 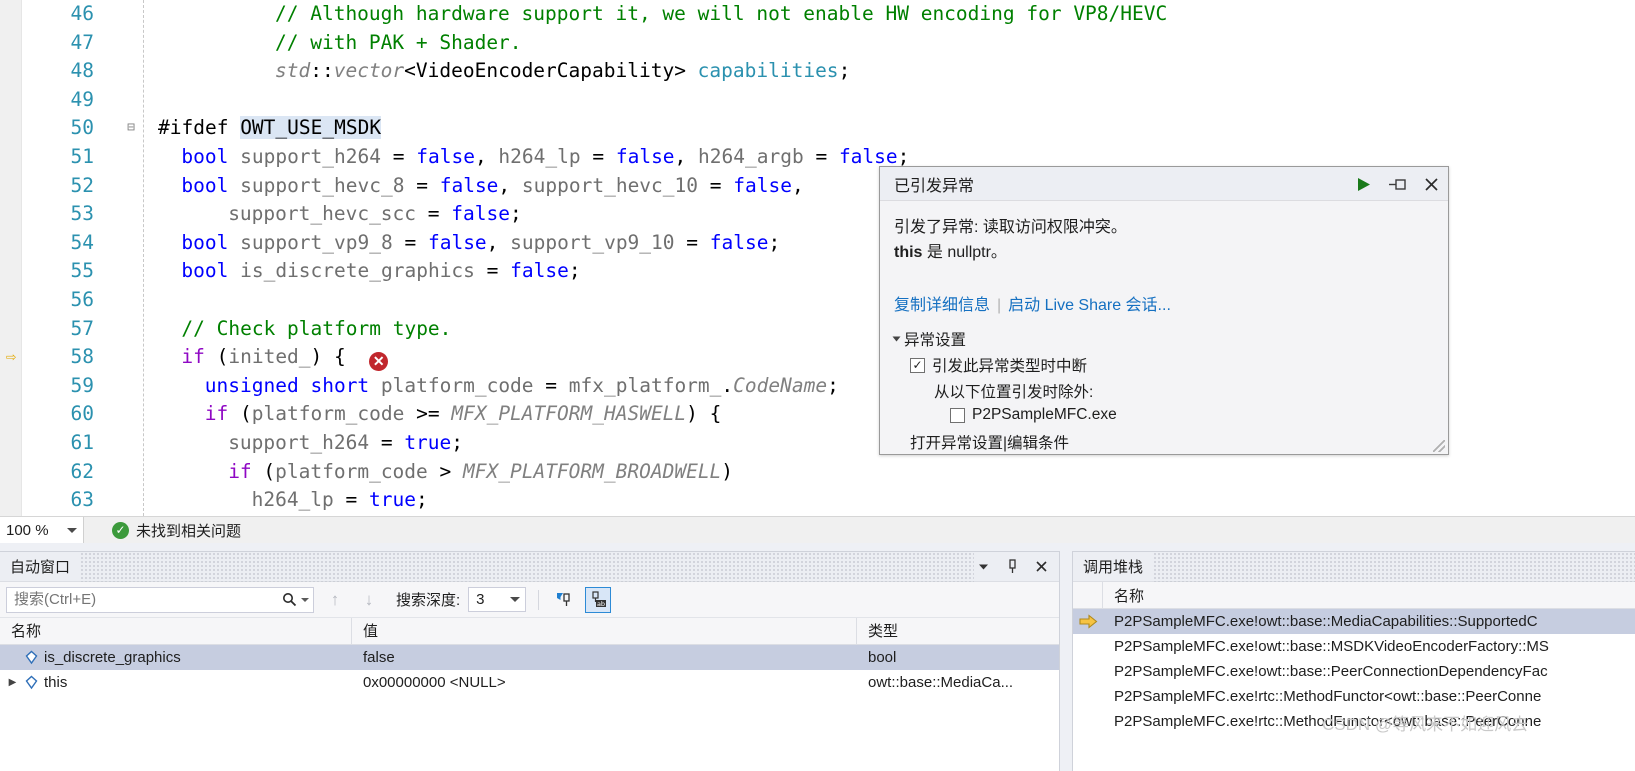 I want to click on break-on-throw-row: ✓ 引发此异常类型时中断, so click(x=1179, y=365).